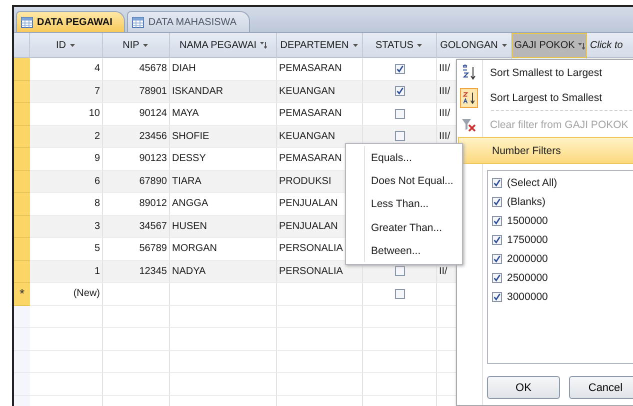 This screenshot has width=633, height=406. Describe the element at coordinates (66, 227) in the screenshot. I see `table-cell: 3` at that location.